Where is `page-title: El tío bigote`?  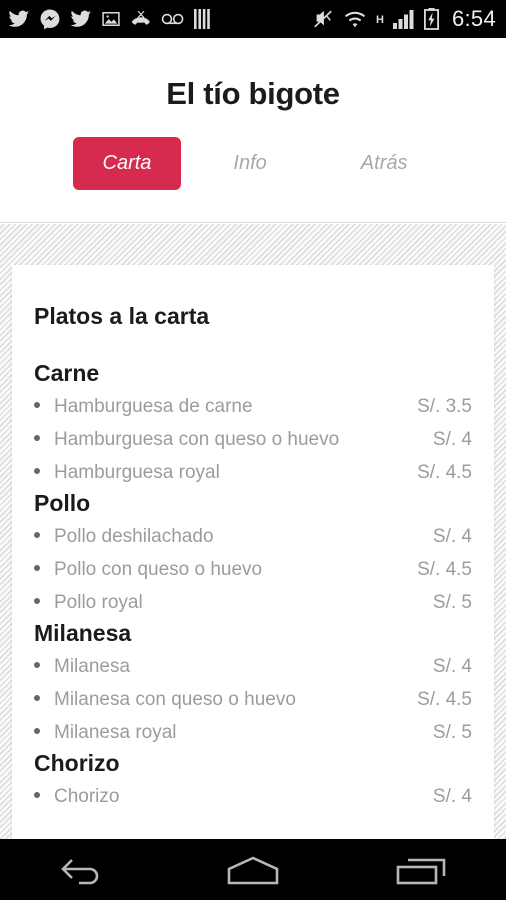 page-title: El tío bigote is located at coordinates (253, 93).